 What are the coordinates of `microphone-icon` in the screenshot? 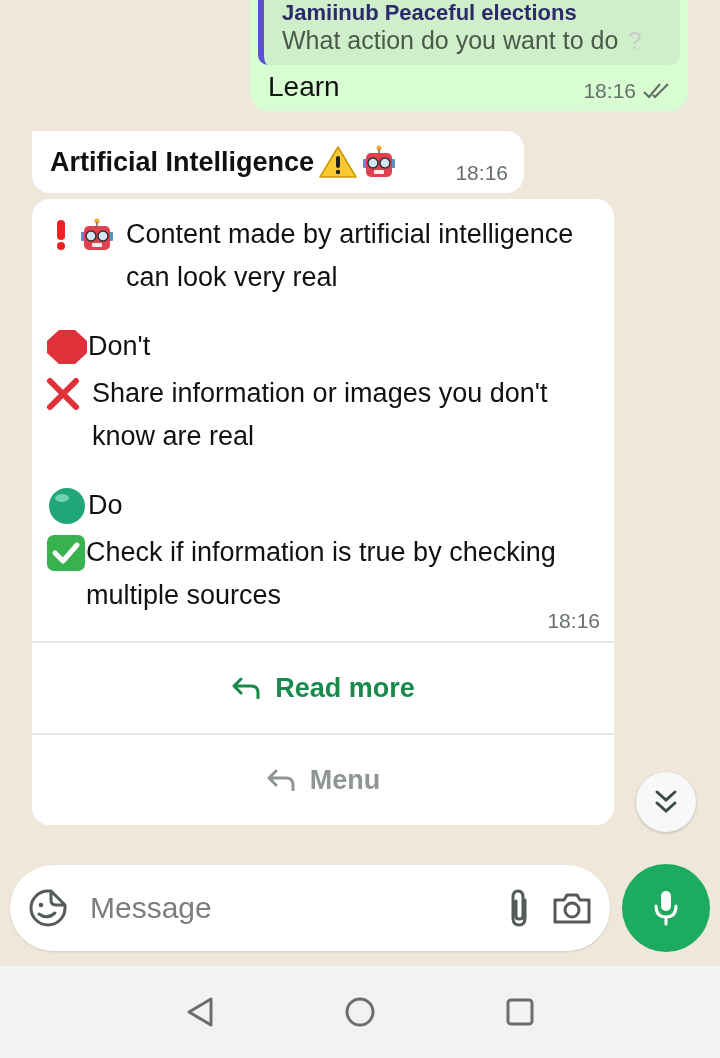 It's located at (666, 908).